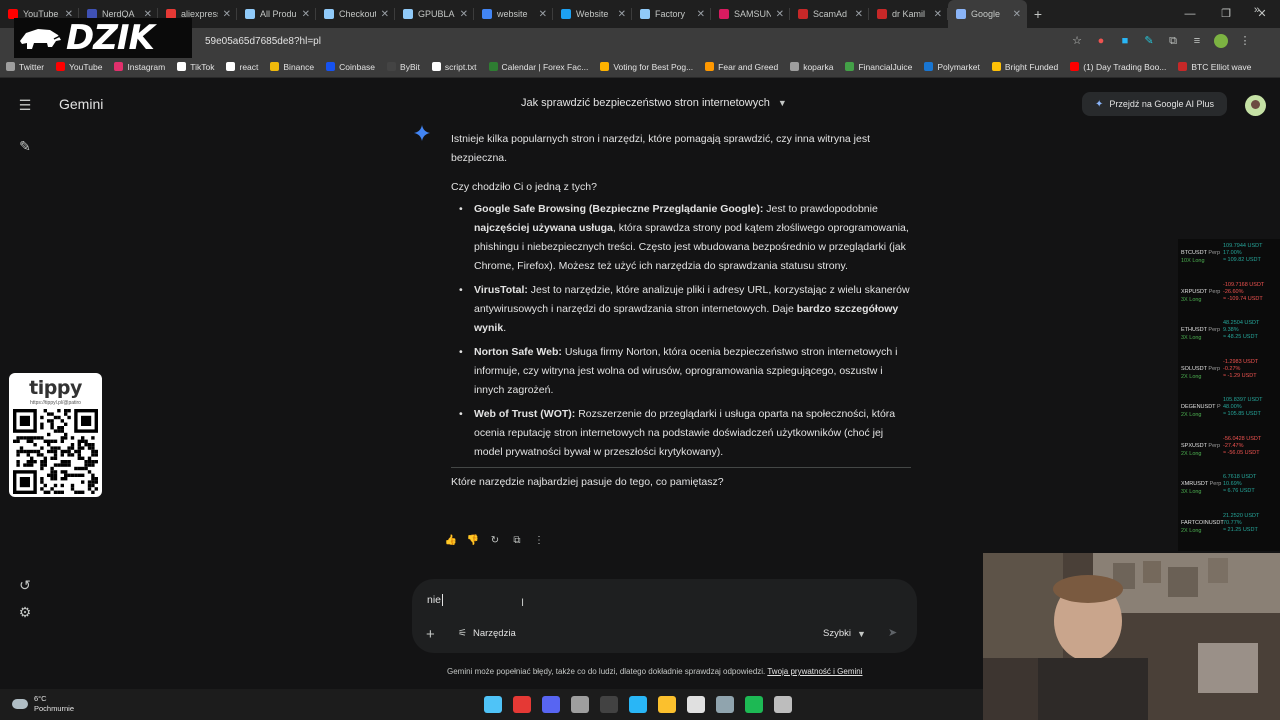 The width and height of the screenshot is (1280, 720). Describe the element at coordinates (1257, 10) in the screenshot. I see `more-bookmarks-icon: »` at that location.